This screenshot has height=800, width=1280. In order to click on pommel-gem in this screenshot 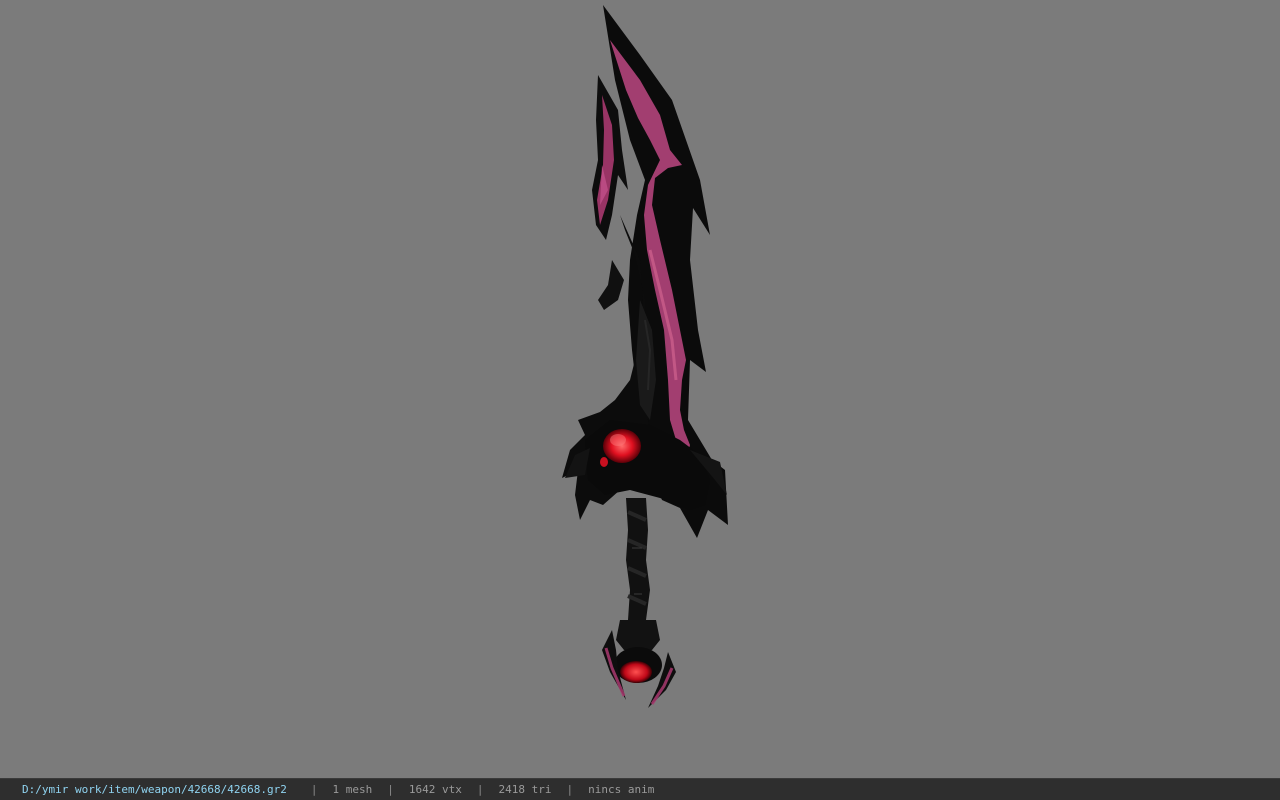, I will do `click(636, 672)`.